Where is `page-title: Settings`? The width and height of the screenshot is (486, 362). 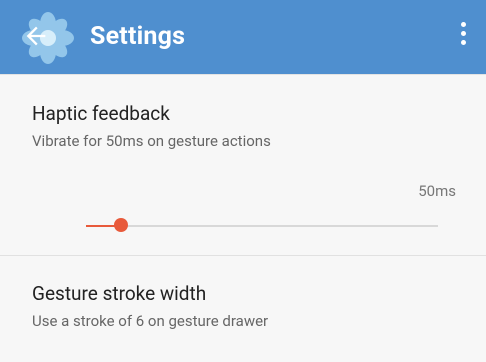
page-title: Settings is located at coordinates (138, 36).